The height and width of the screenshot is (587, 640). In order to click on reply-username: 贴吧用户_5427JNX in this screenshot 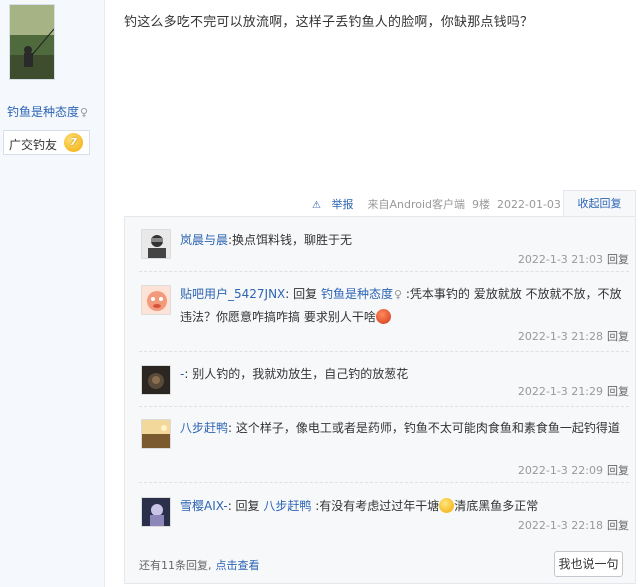, I will do `click(232, 294)`.